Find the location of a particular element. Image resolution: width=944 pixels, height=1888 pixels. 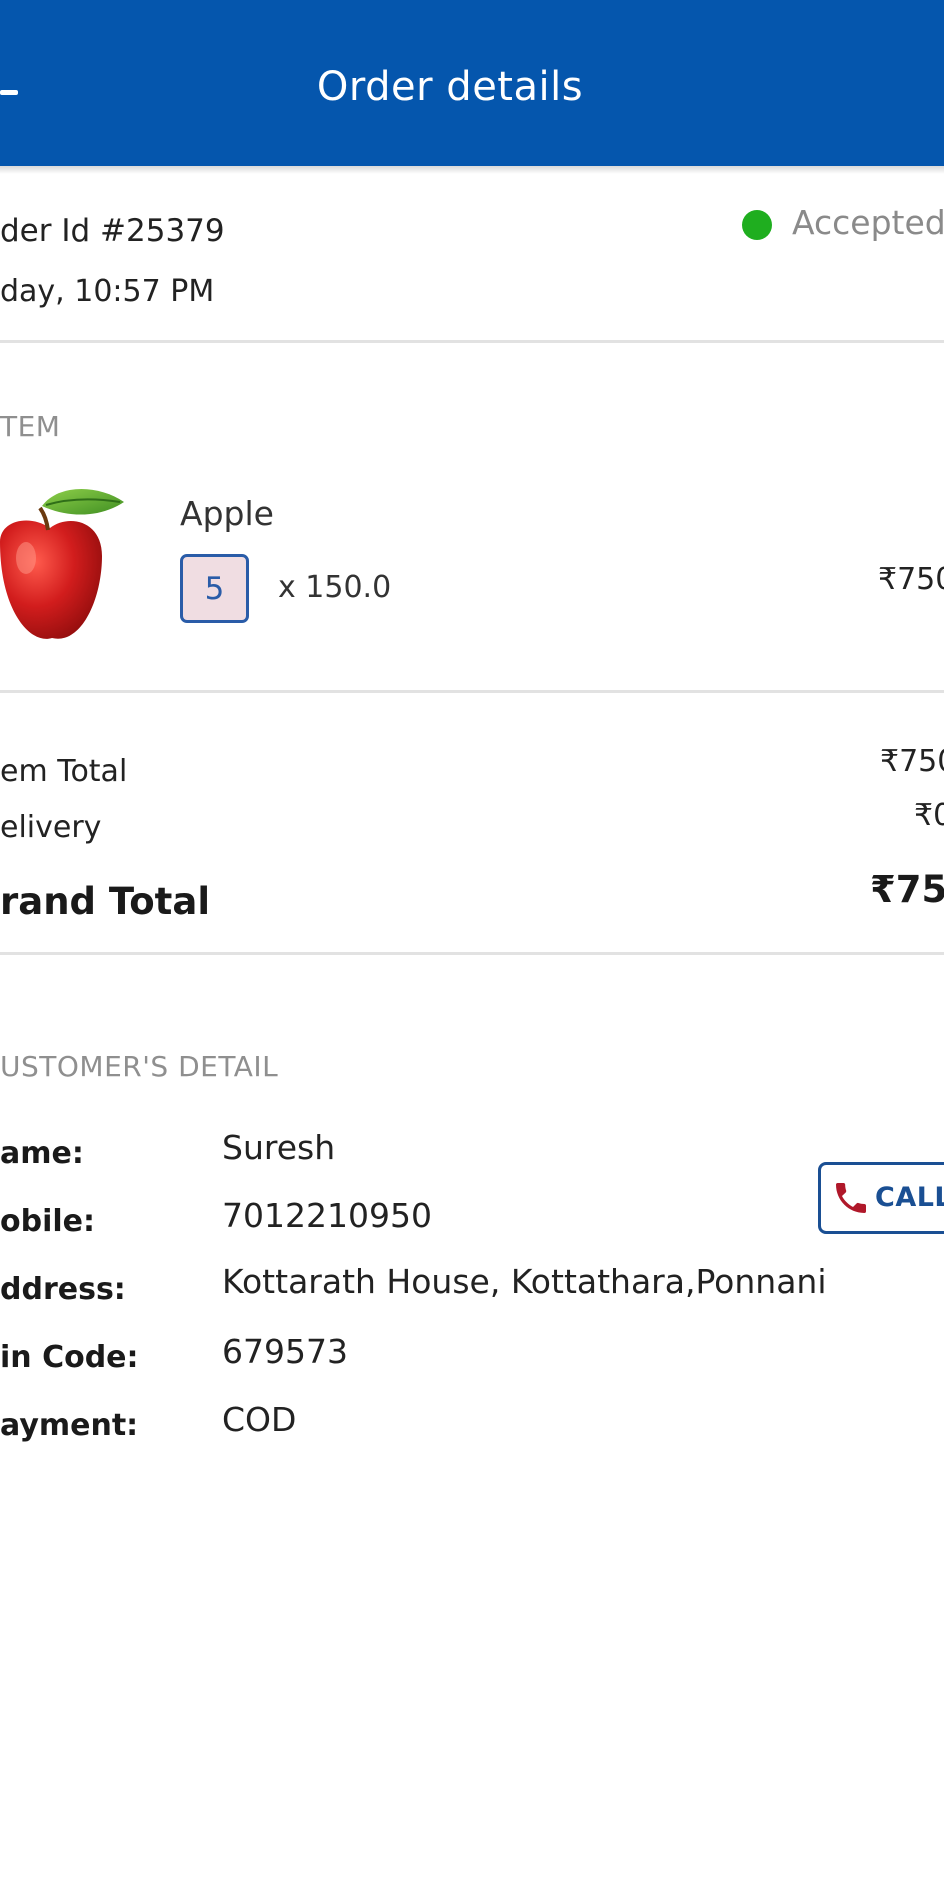

order-id: der Id #25379 is located at coordinates (112, 231).